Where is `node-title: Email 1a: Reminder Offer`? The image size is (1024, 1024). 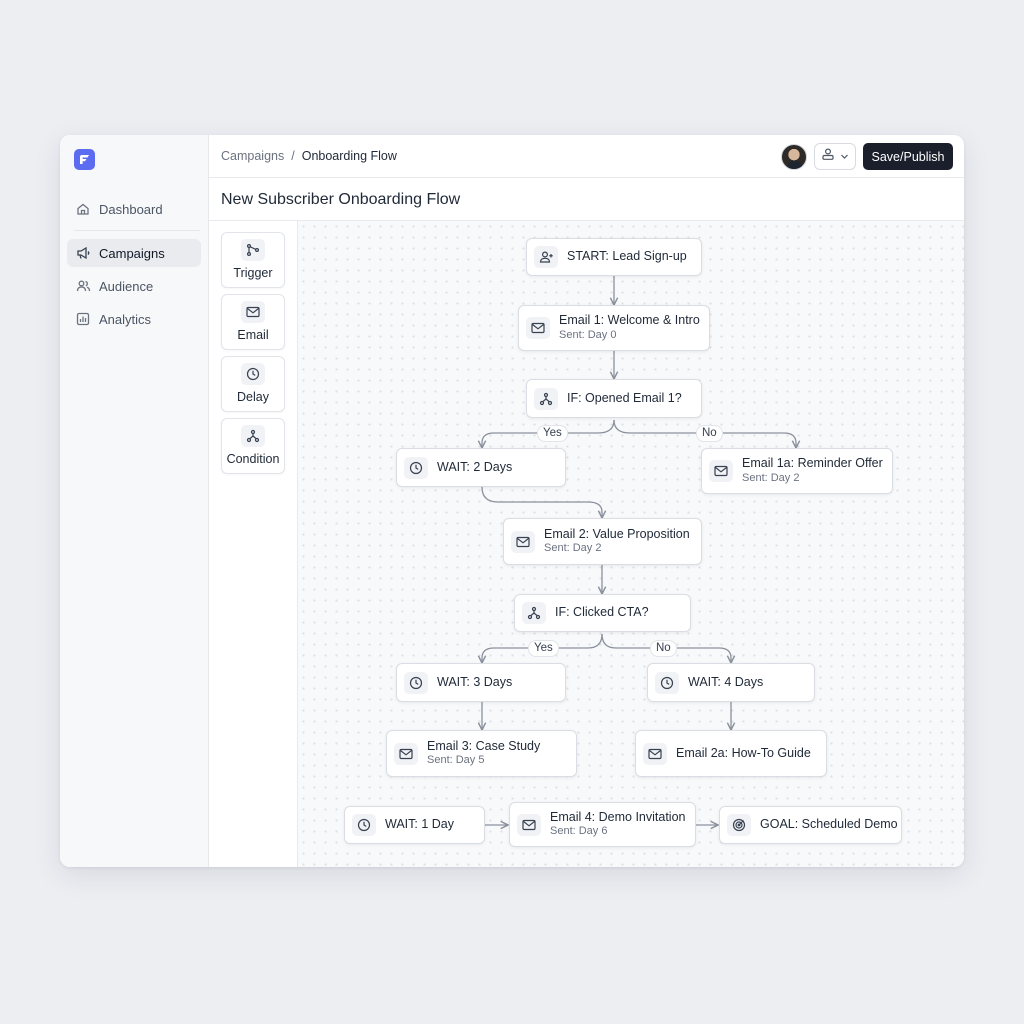
node-title: Email 1a: Reminder Offer is located at coordinates (812, 463).